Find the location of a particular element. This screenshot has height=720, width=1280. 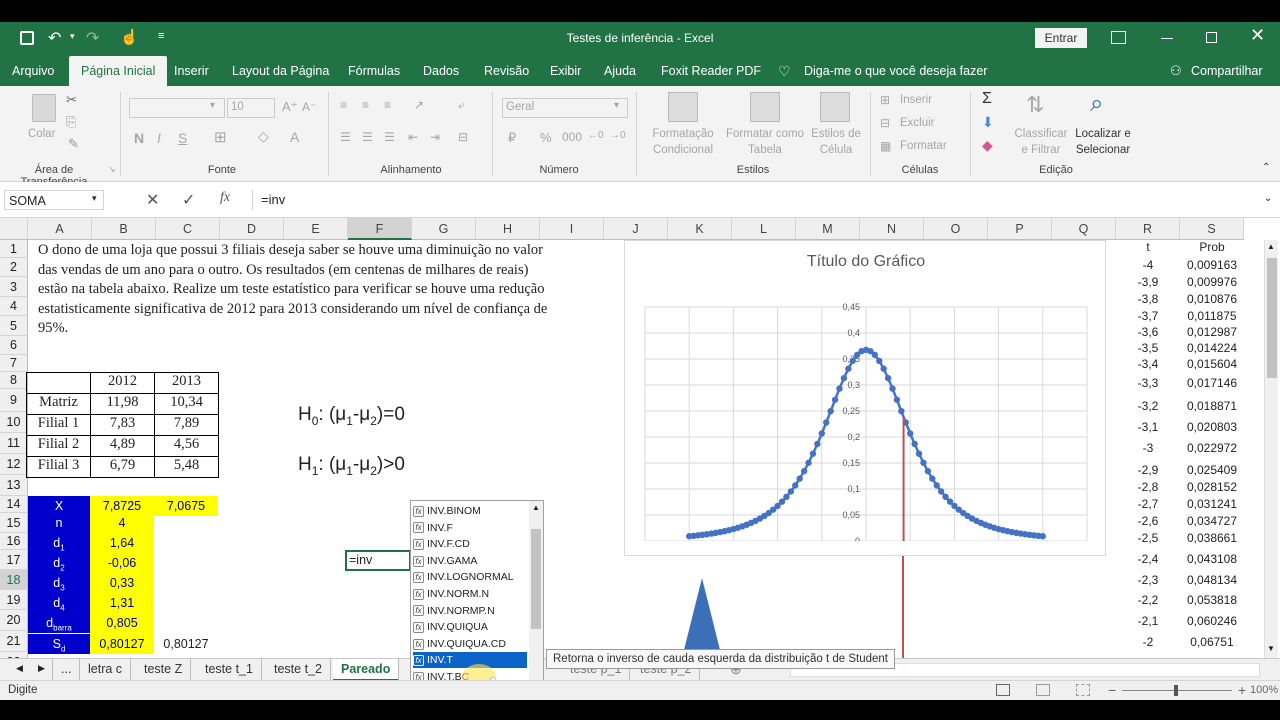

rs-t-value: -3,6 is located at coordinates (1148, 332).